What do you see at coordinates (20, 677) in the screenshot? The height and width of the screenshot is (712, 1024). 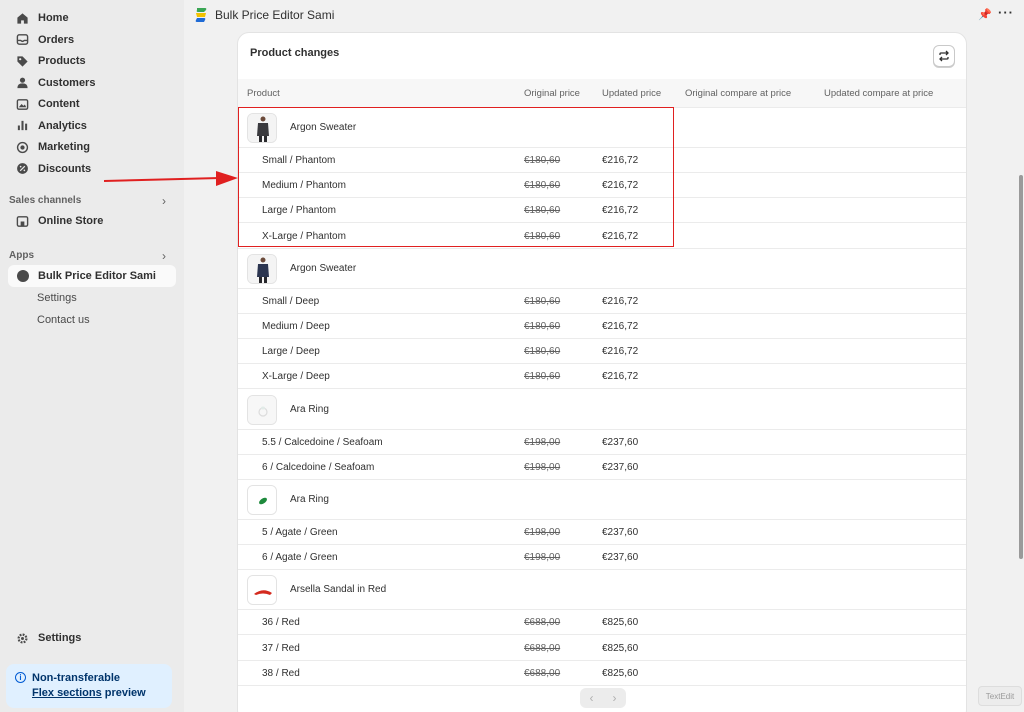 I see `info-icon: i` at bounding box center [20, 677].